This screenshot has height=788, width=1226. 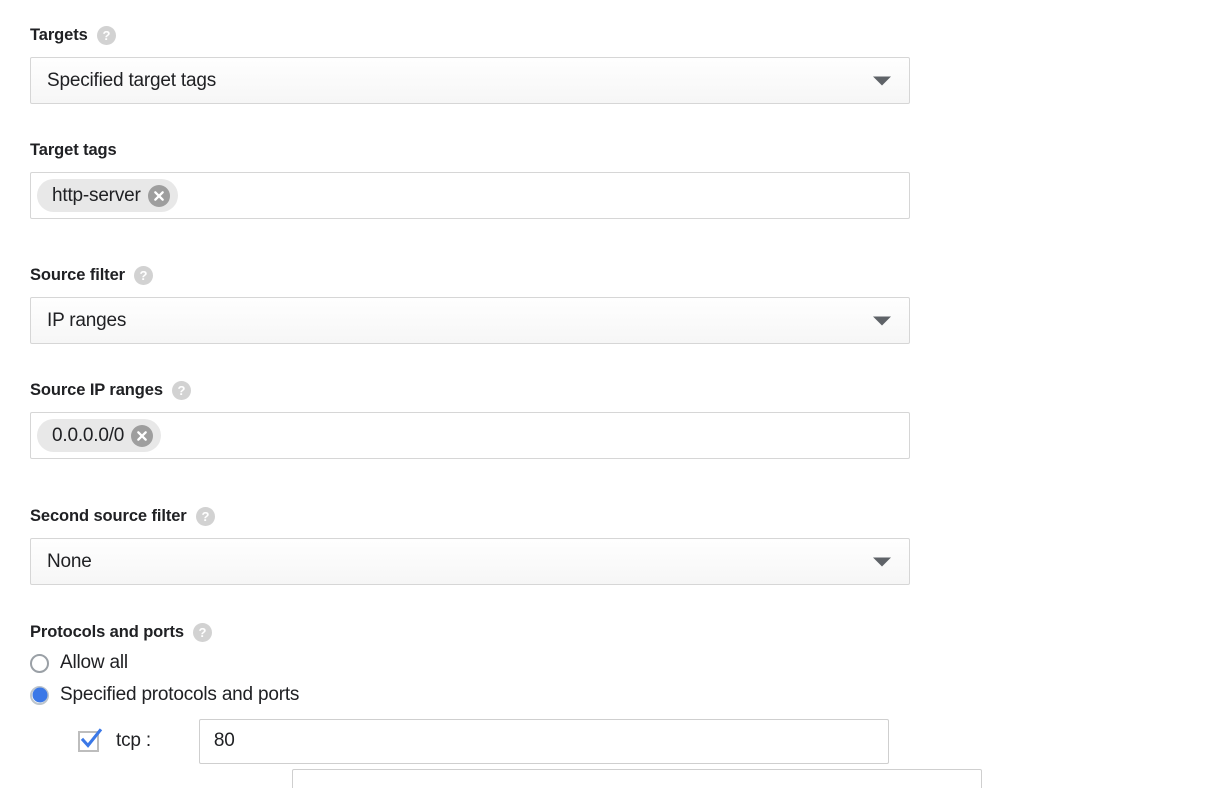 I want to click on source-ip-ranges-label: Source IP ranges, so click(x=96, y=389).